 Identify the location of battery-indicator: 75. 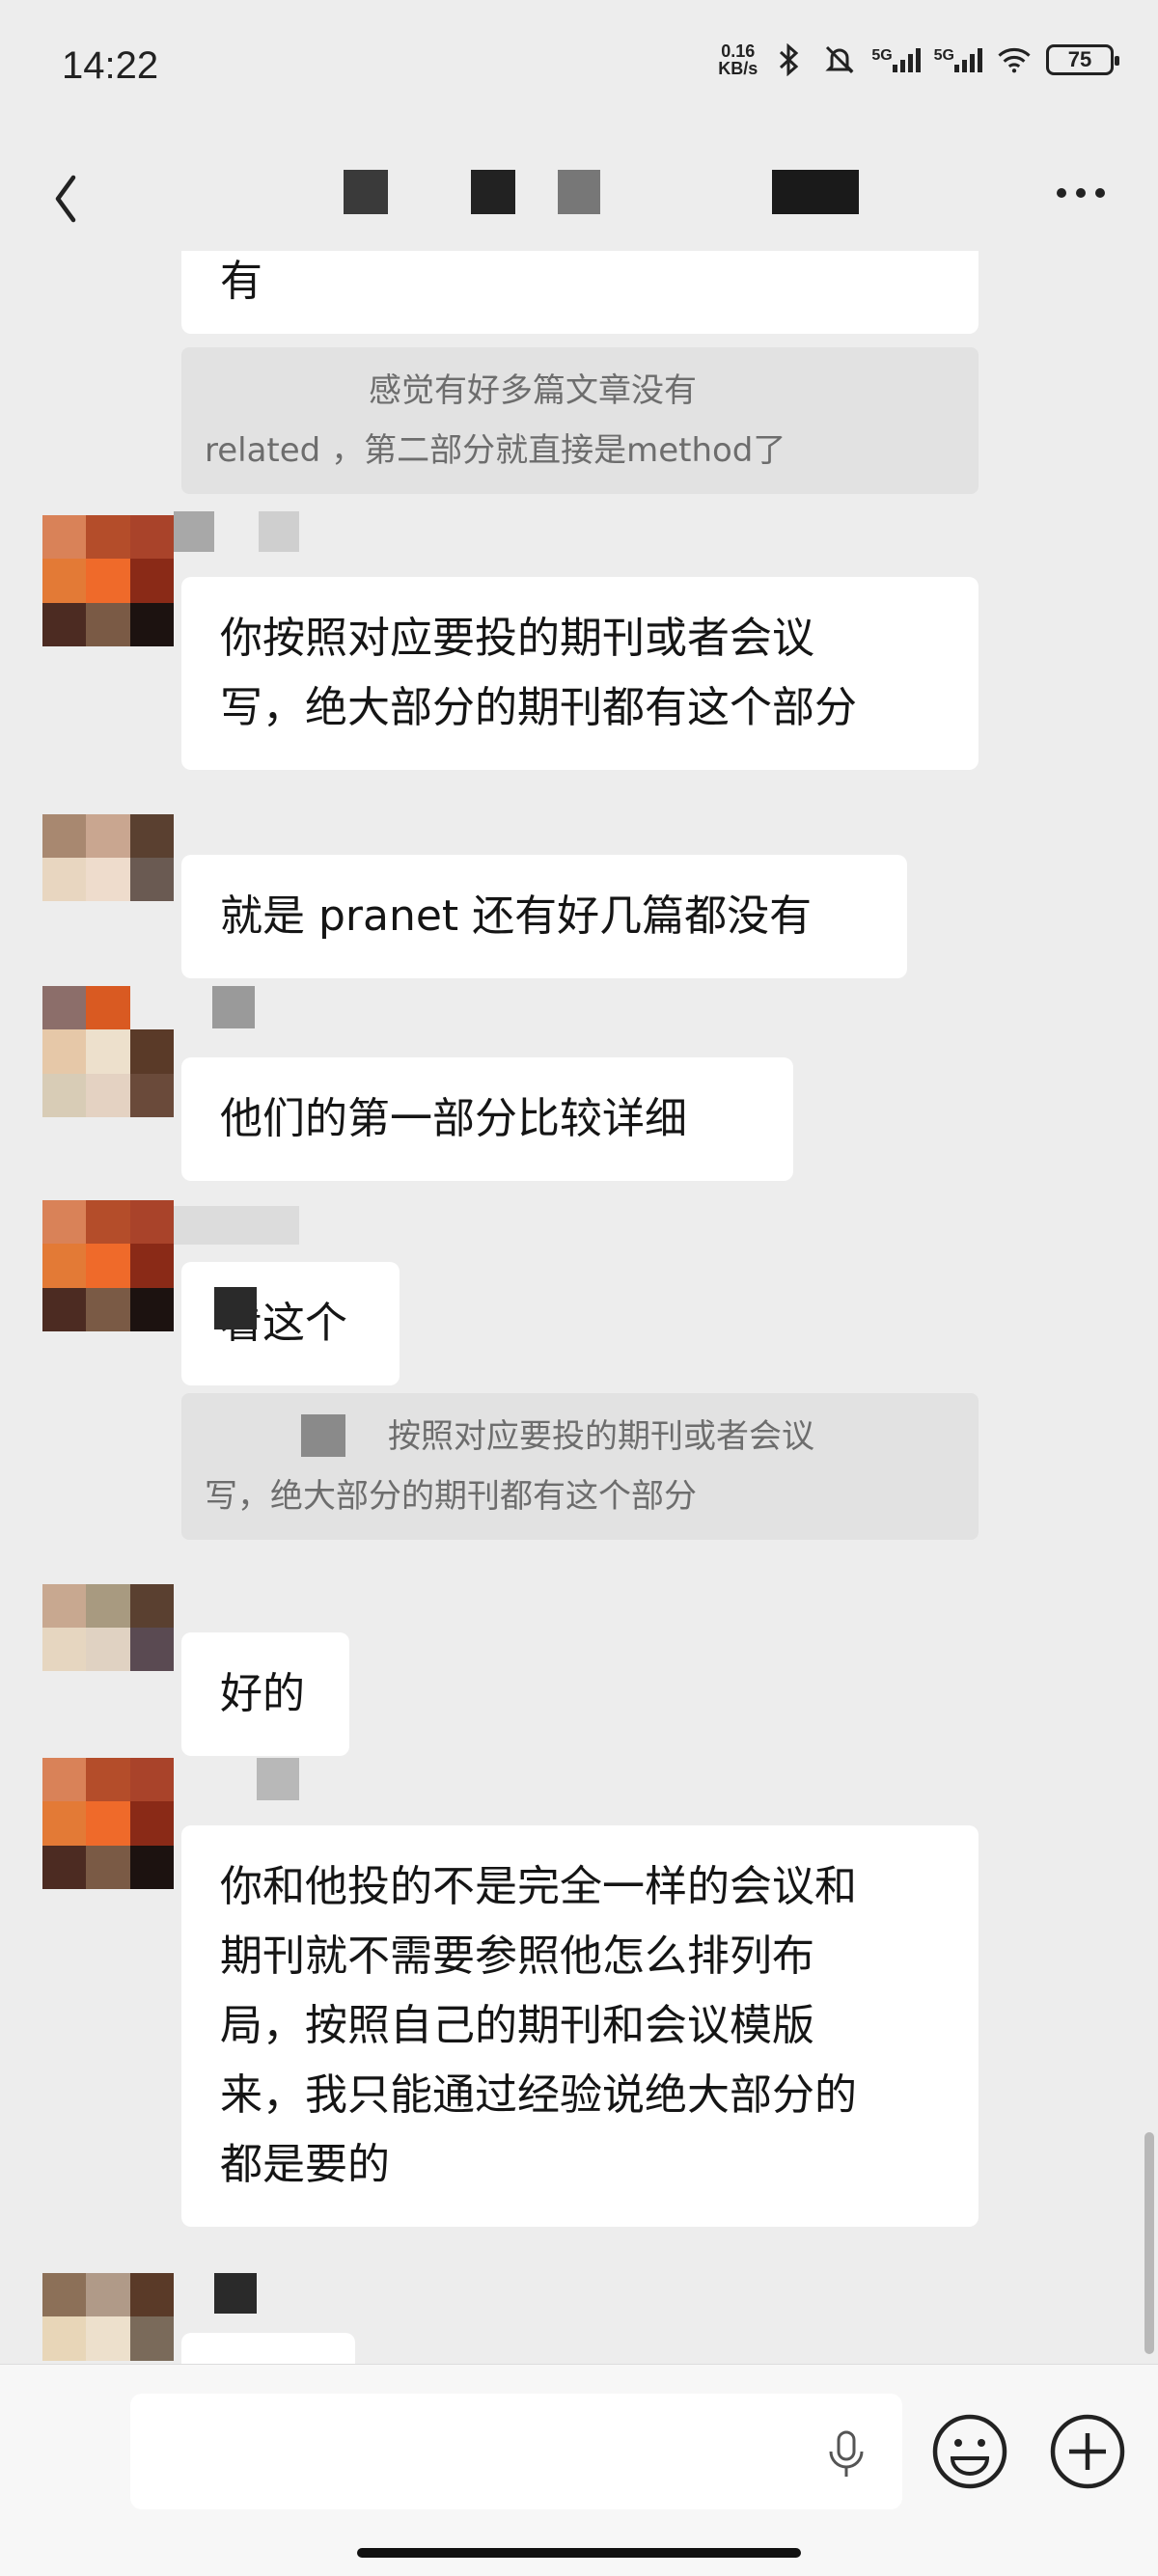
(1082, 60).